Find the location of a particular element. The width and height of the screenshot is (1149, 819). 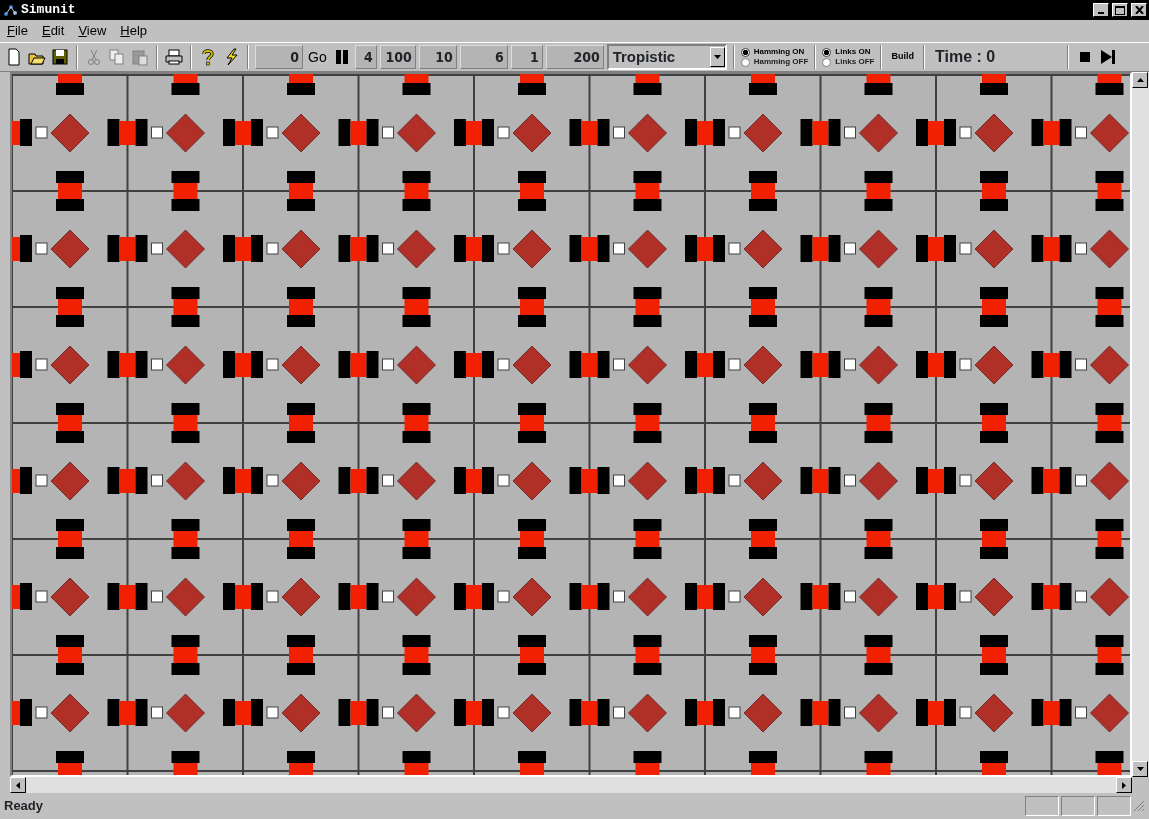

scroll-up-button is located at coordinates (1140, 80).